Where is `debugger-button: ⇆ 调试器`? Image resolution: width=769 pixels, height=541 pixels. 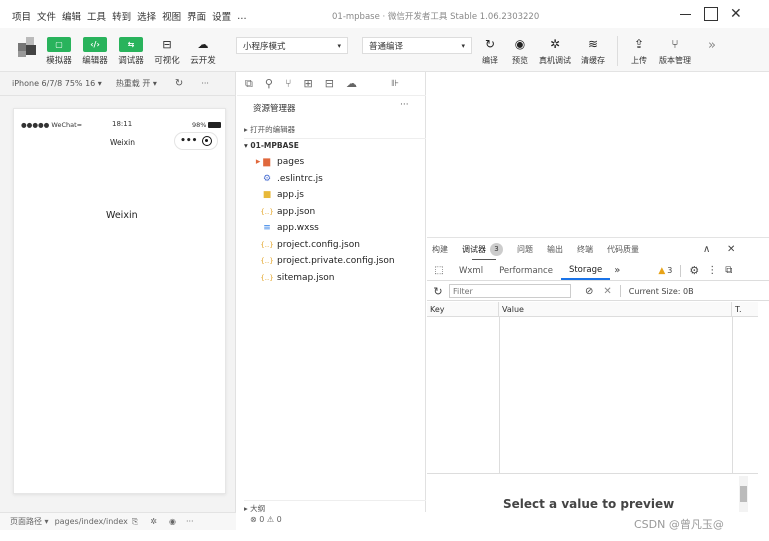 debugger-button: ⇆ 调试器 is located at coordinates (131, 51).